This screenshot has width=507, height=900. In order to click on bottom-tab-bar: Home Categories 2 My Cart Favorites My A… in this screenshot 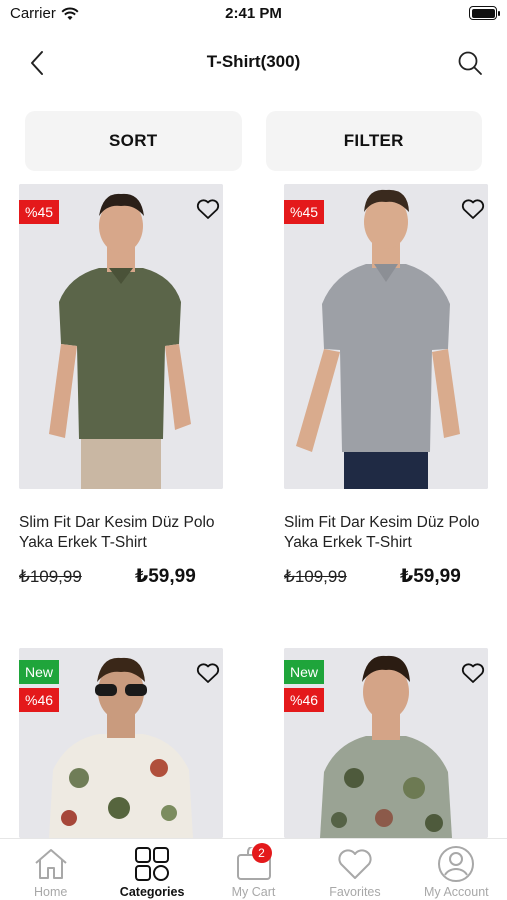, I will do `click(253, 869)`.